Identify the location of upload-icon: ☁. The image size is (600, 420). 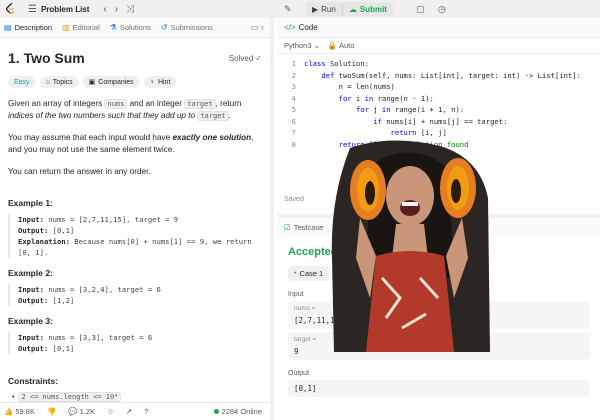
(352, 9).